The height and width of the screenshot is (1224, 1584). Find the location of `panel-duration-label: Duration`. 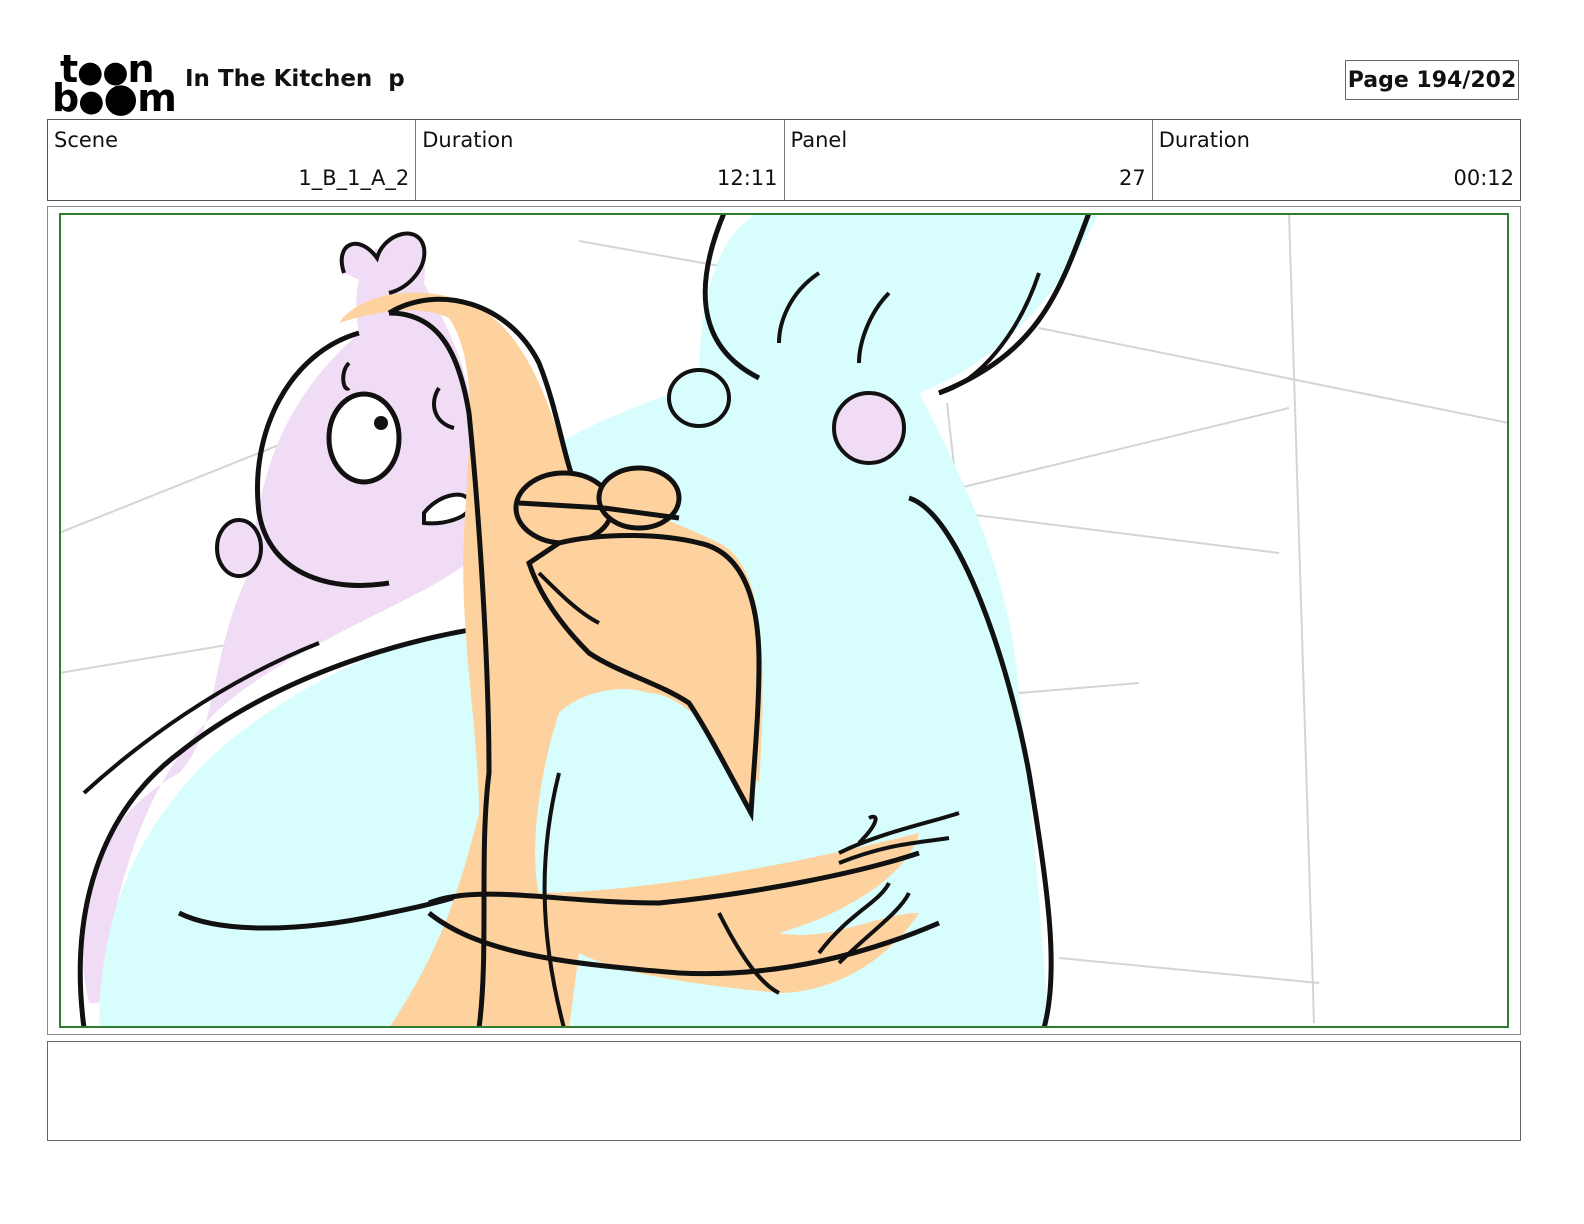

panel-duration-label: Duration is located at coordinates (1204, 140).